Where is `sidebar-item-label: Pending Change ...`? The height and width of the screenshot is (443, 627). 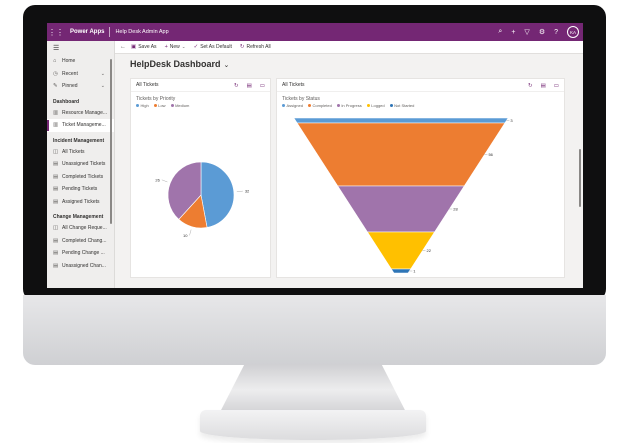
sidebar-item-label: Pending Change ... is located at coordinates (83, 253).